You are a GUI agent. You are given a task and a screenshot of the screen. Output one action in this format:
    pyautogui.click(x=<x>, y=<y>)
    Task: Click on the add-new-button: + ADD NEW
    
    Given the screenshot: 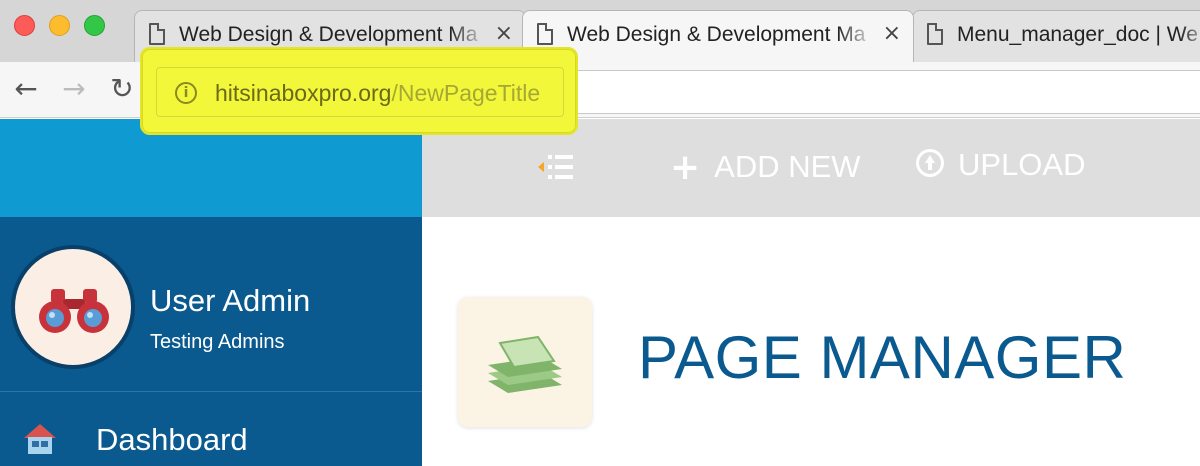 What is the action you would take?
    pyautogui.click(x=765, y=167)
    